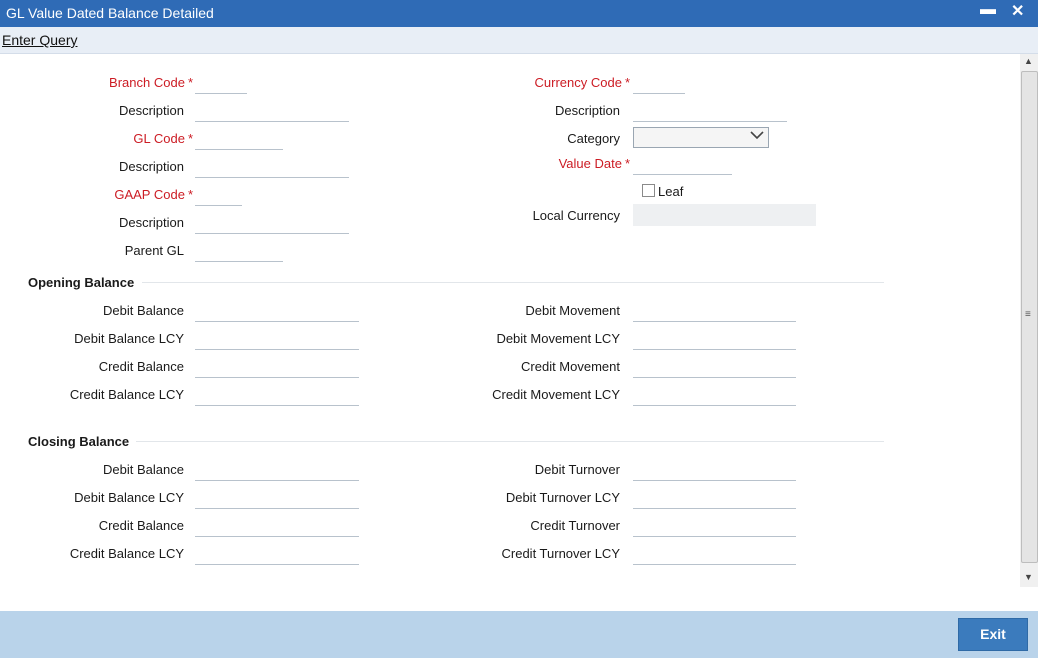  Describe the element at coordinates (277, 470) in the screenshot. I see `closing-debit-balance-input` at that location.